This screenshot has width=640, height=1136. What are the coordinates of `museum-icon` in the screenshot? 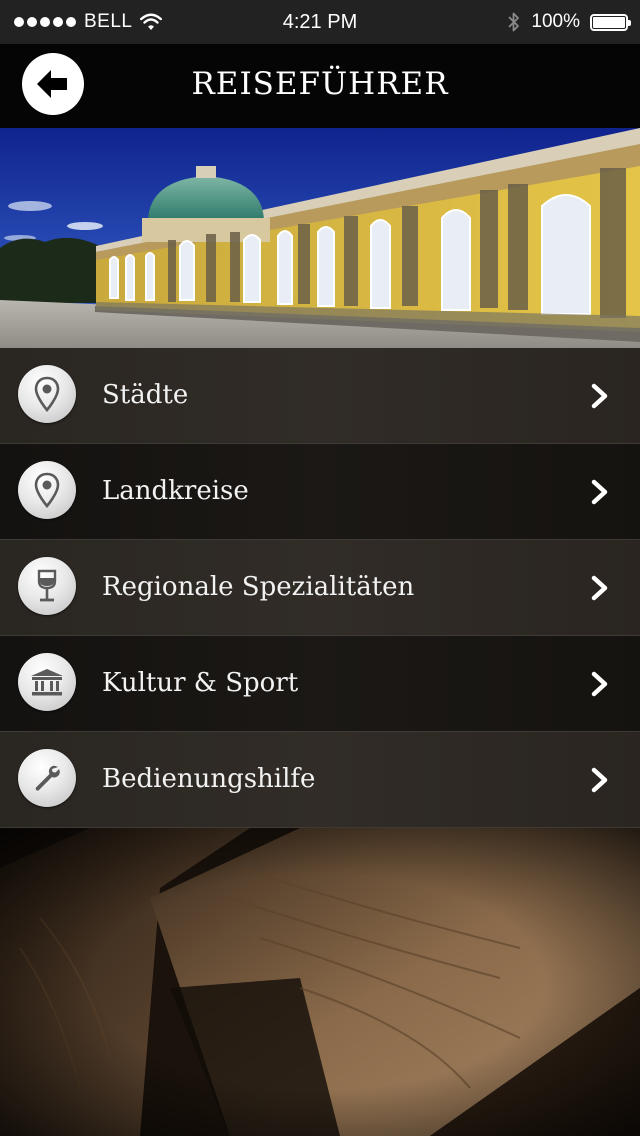 It's located at (47, 682).